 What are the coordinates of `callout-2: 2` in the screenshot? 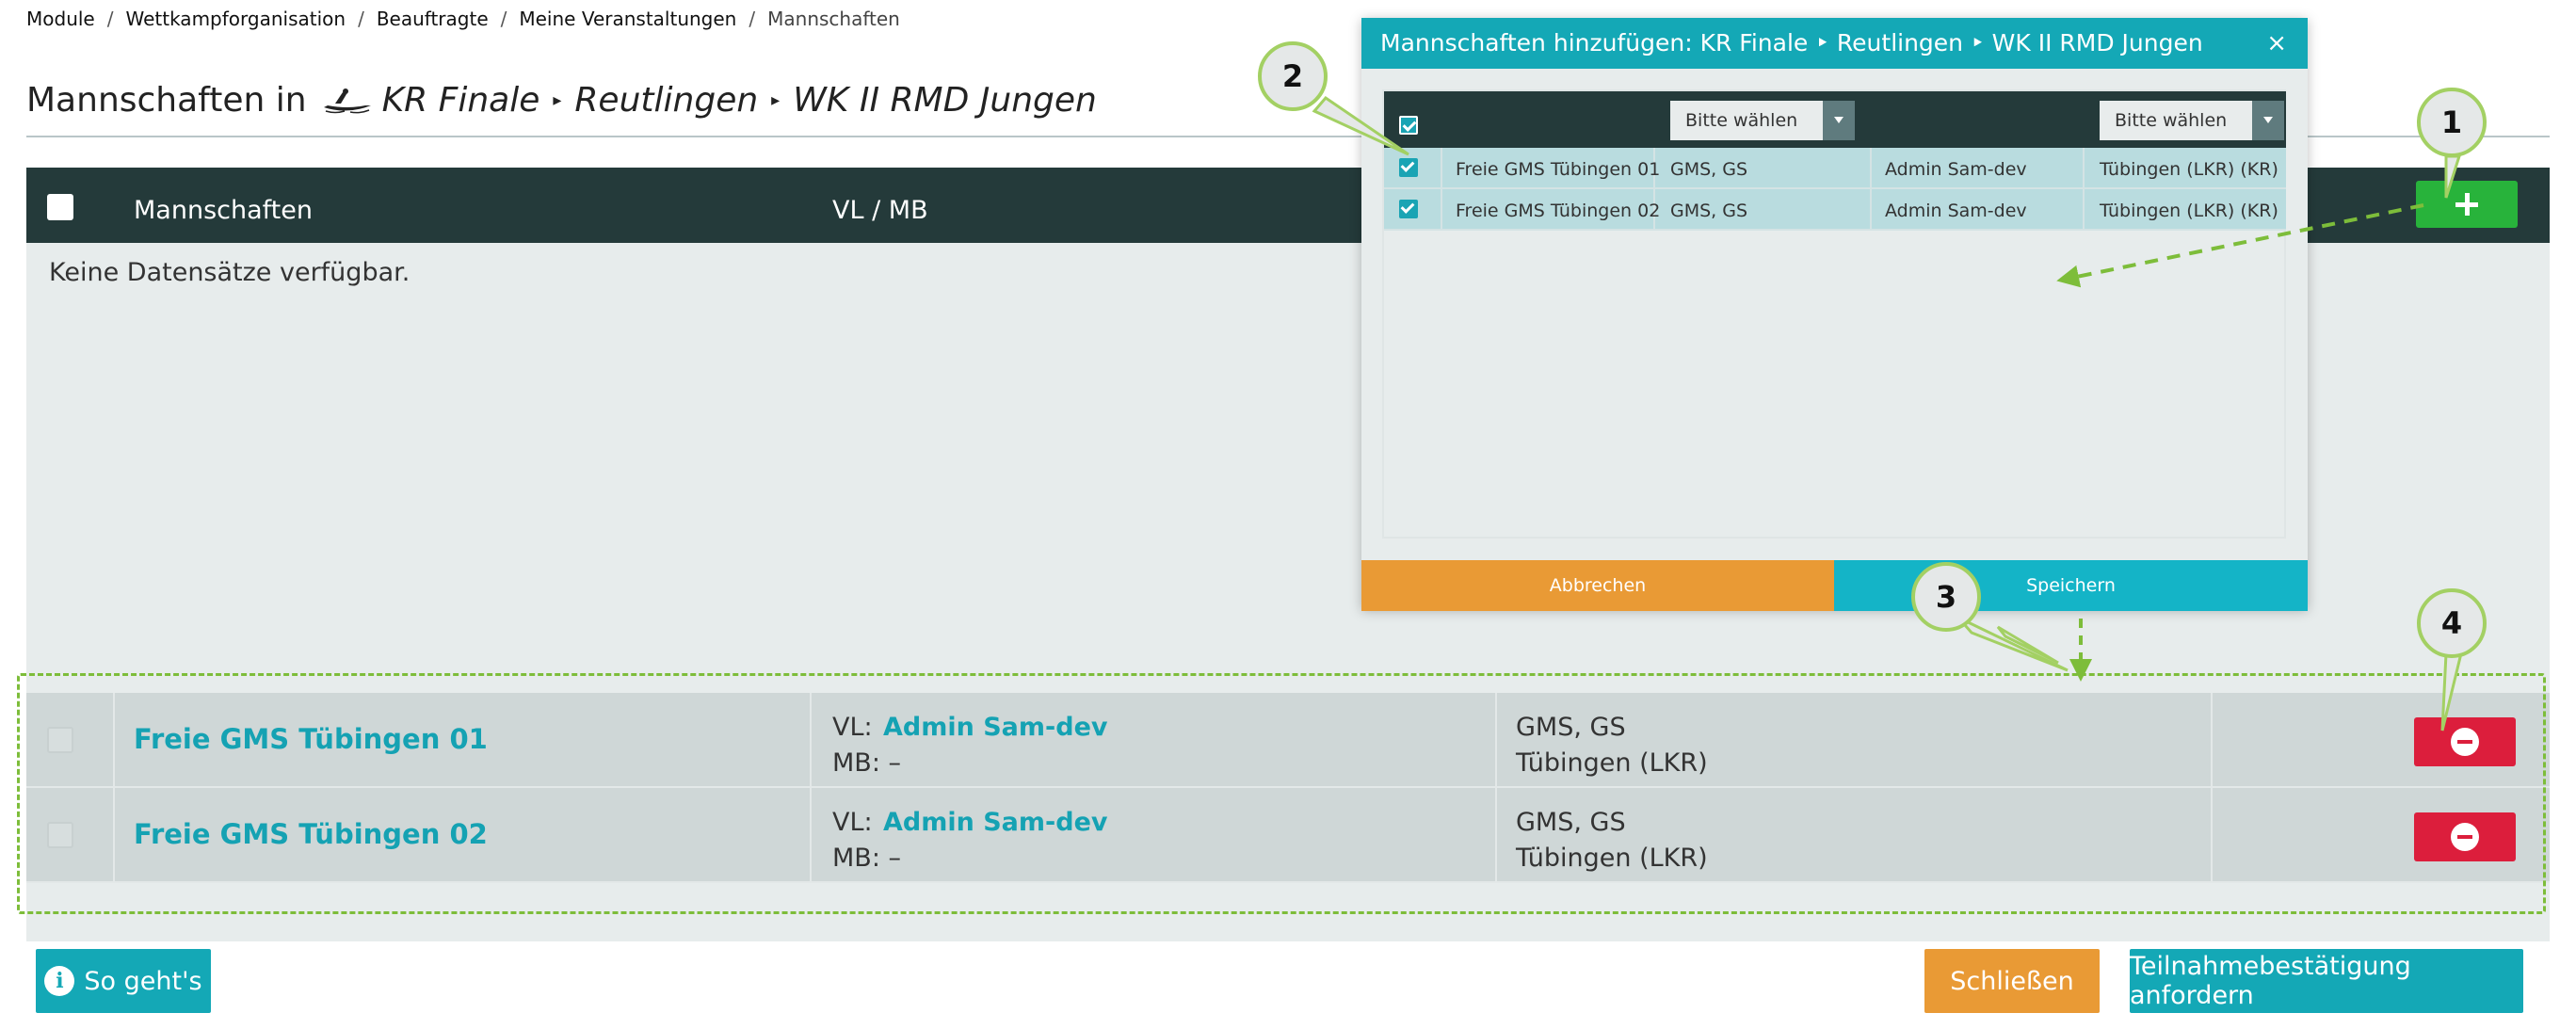 It's located at (1293, 76).